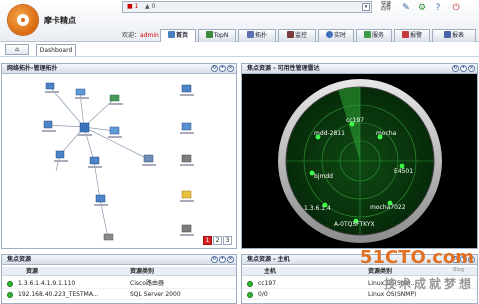  What do you see at coordinates (359, 295) in the screenshot?
I see `table-row: 0/0 Linux OS(SNMP)` at bounding box center [359, 295].